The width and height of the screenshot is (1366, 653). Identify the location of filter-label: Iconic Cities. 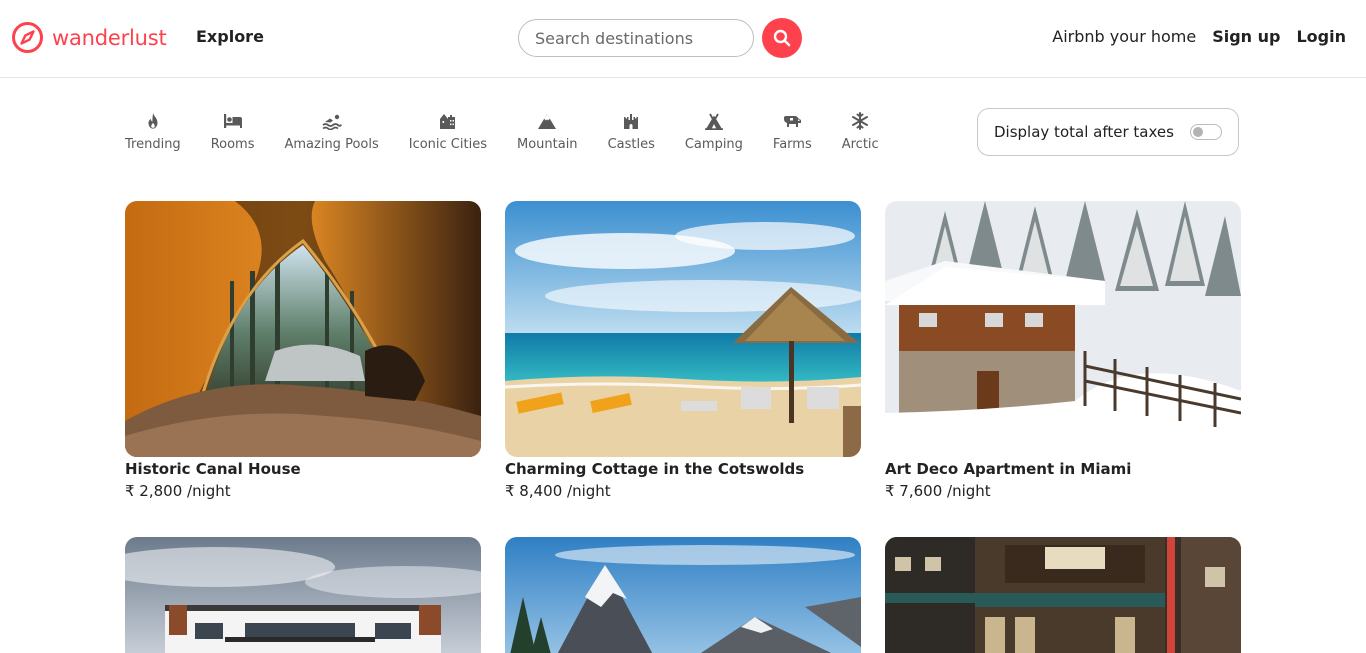
(447, 144).